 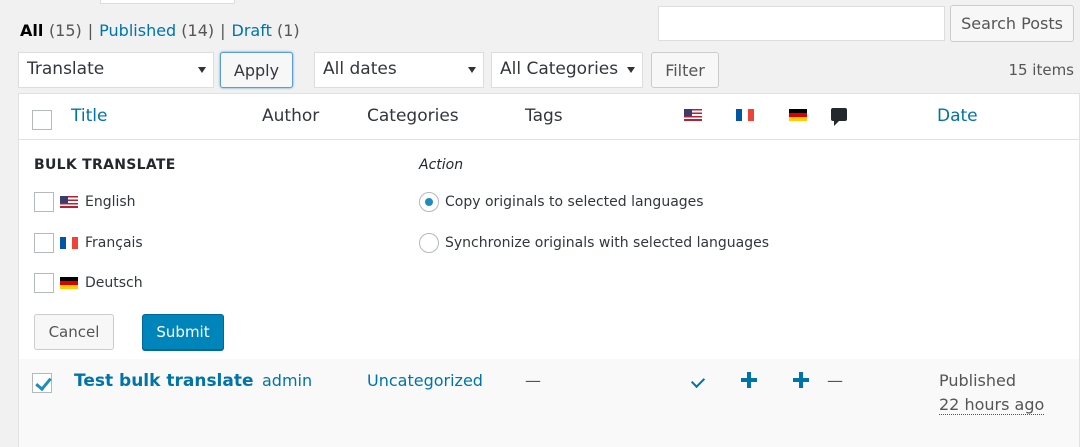 I want to click on check-icon, so click(x=698, y=381).